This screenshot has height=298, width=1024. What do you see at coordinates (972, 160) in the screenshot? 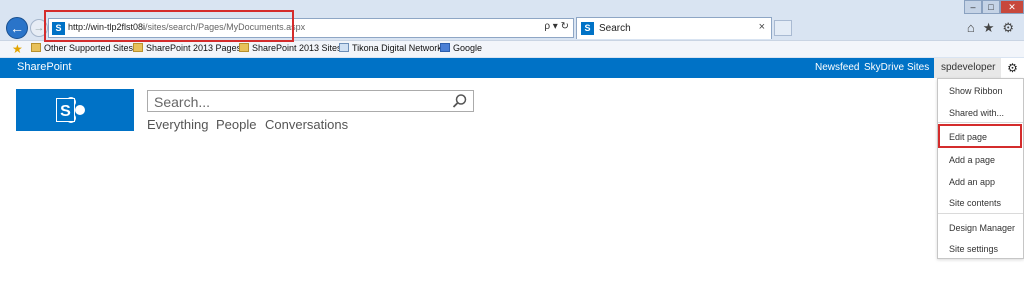
I see `menu-item-add-a-page: Add a page` at bounding box center [972, 160].